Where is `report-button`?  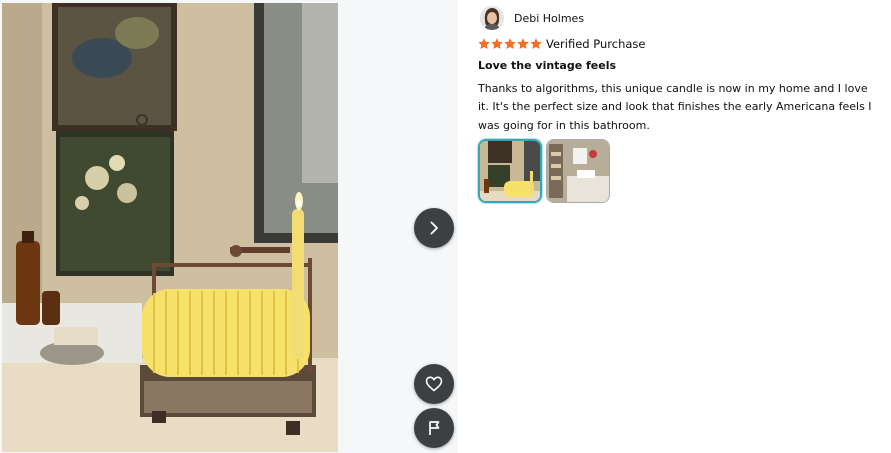
report-button is located at coordinates (434, 428).